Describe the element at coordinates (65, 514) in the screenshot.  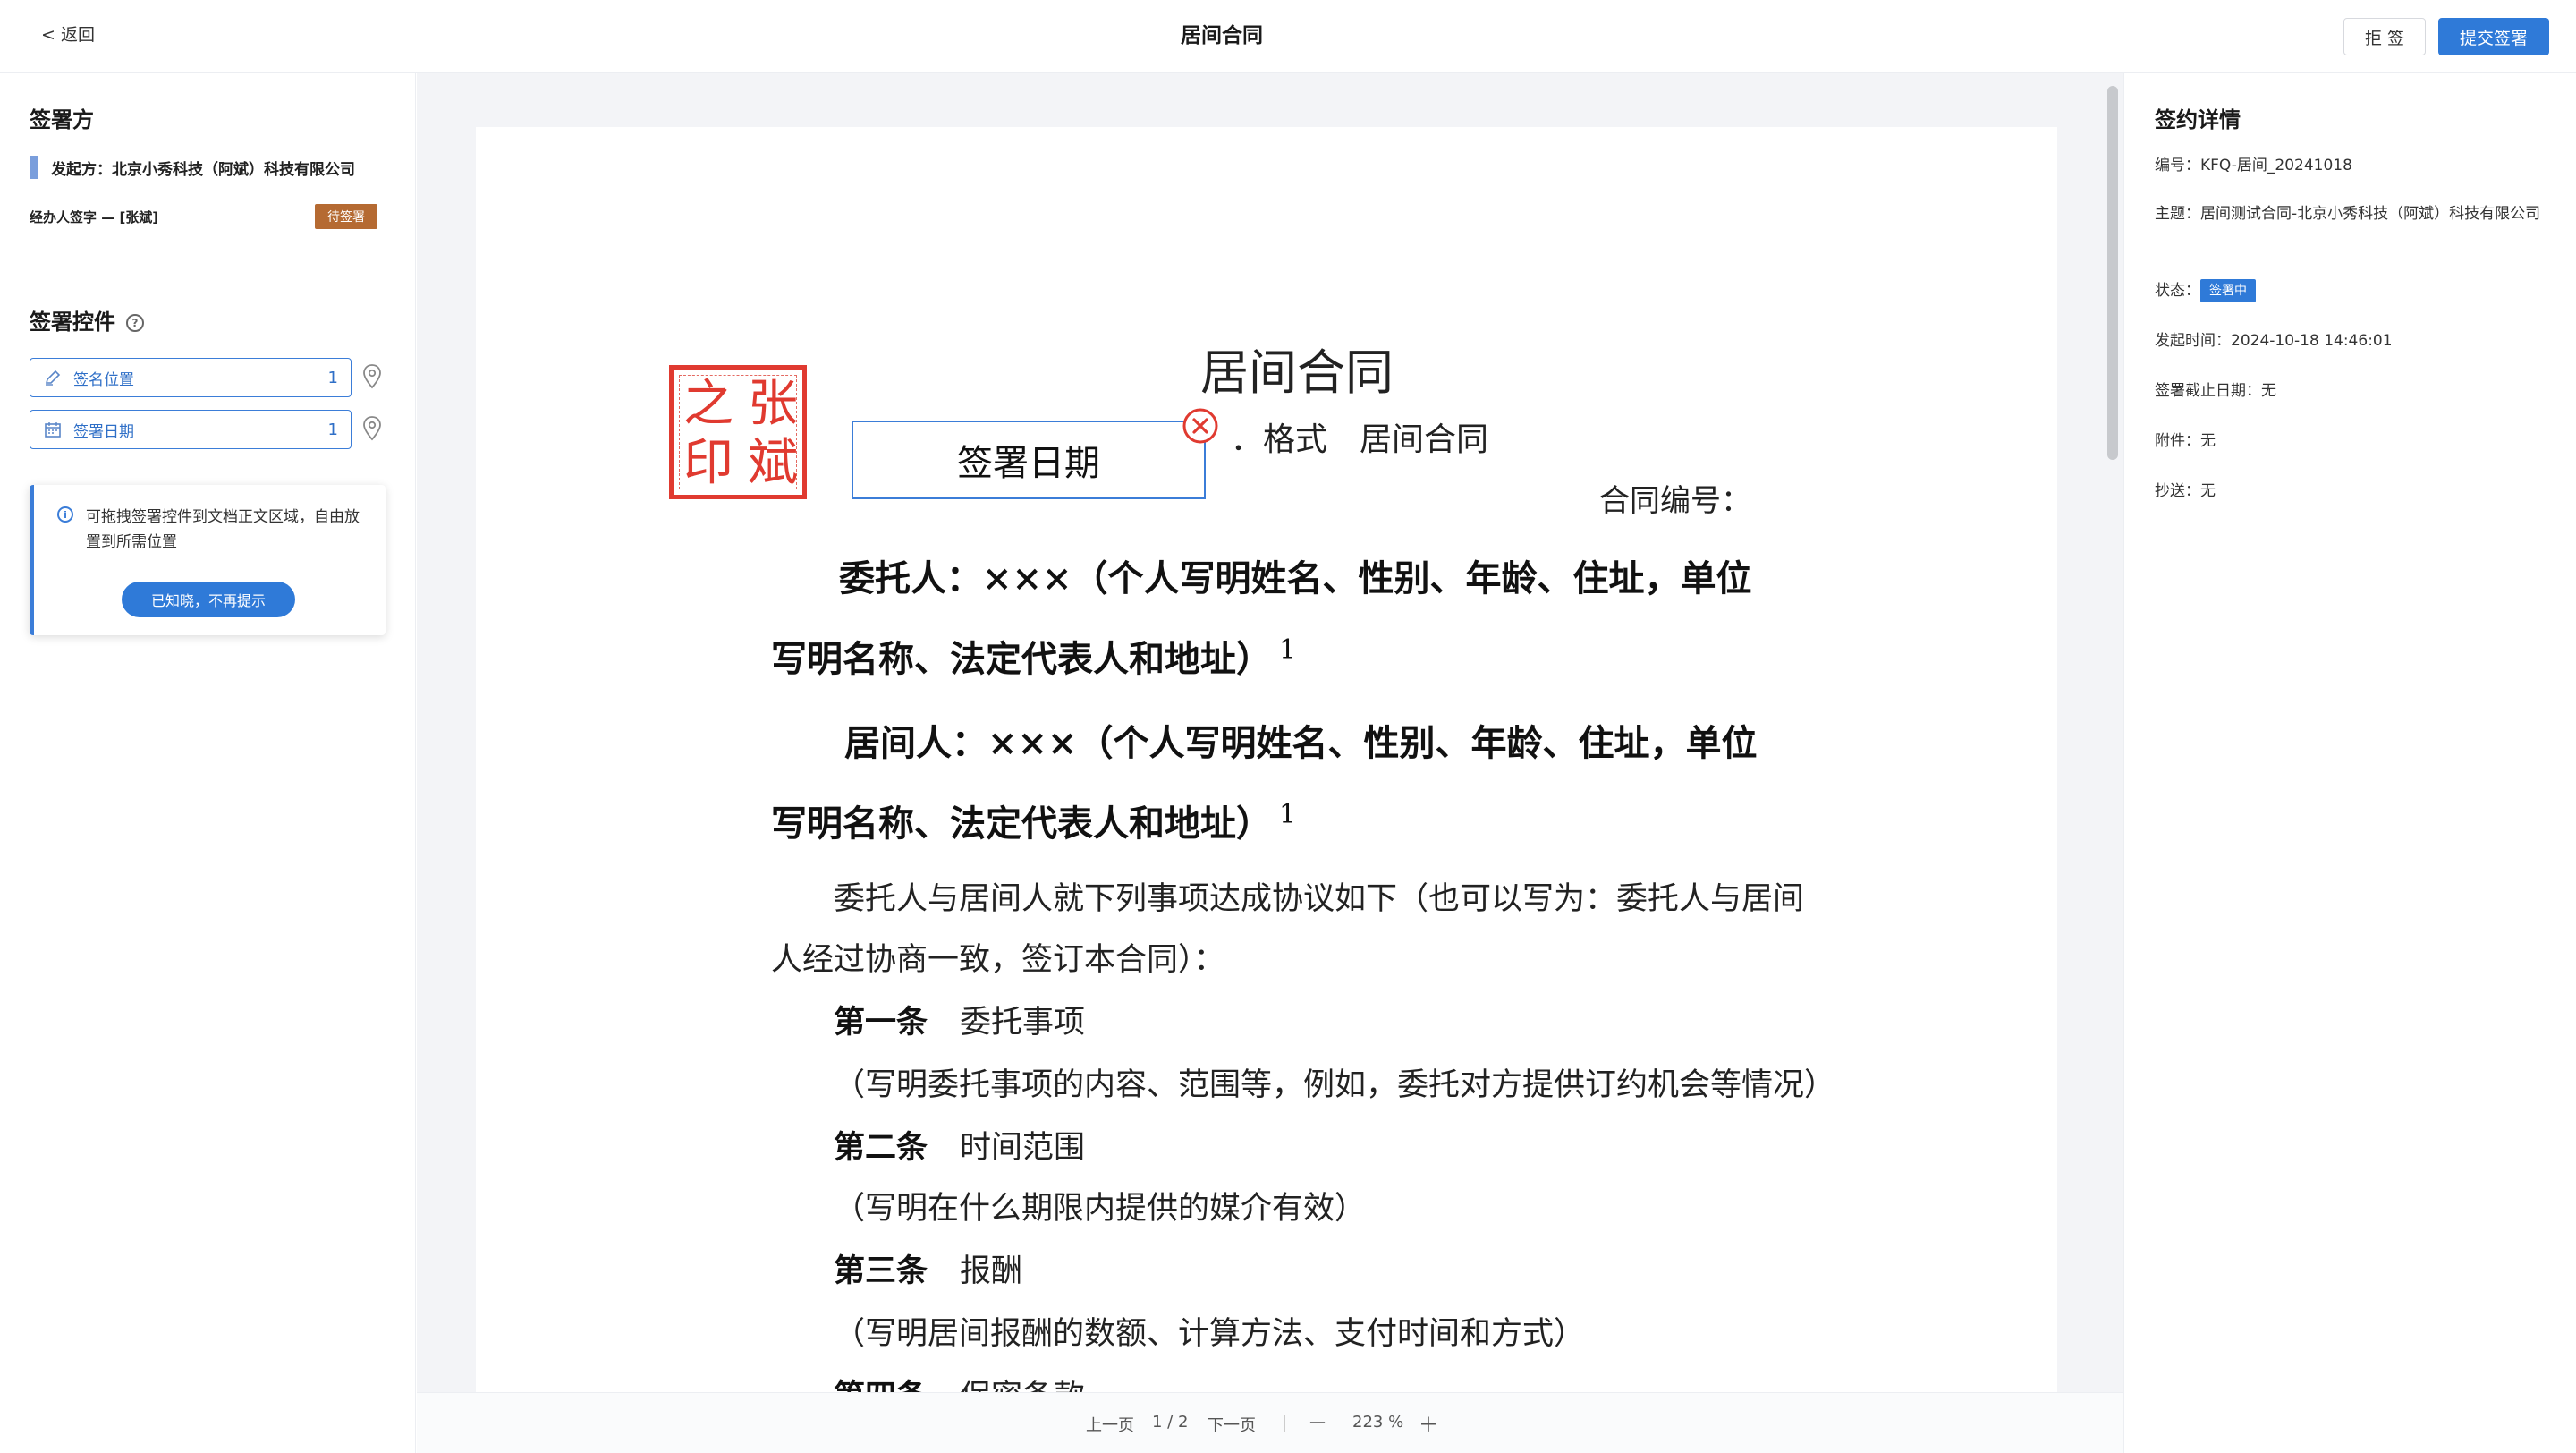
I see `info-icon: i` at that location.